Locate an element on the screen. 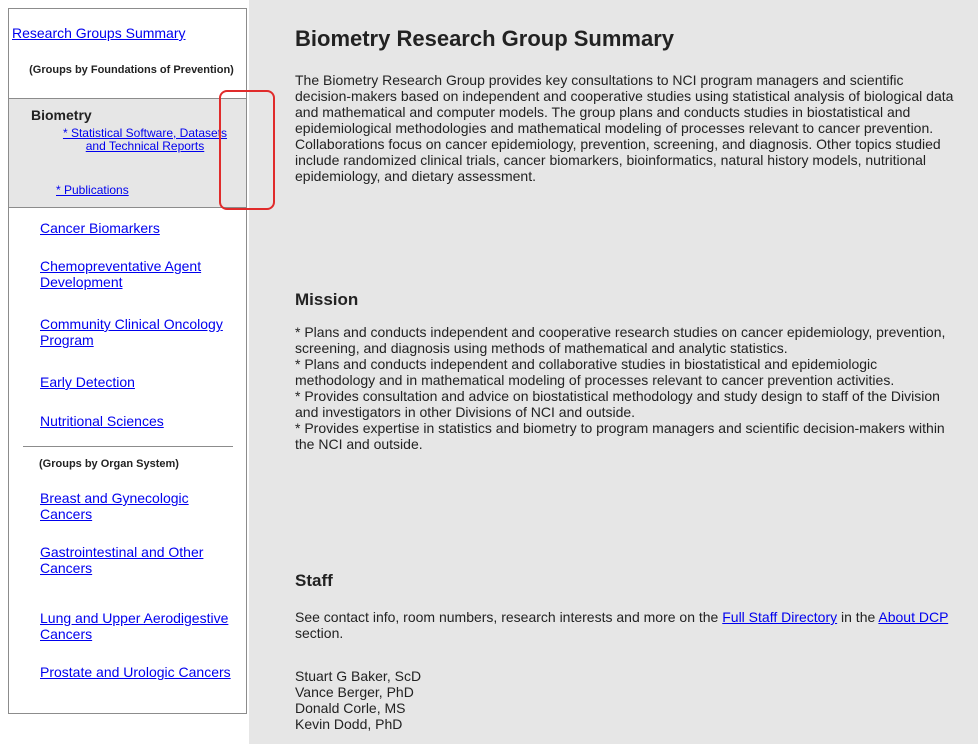  sidebar-link-cancer-biomarkers: Cancer Biomarkers is located at coordinates (140, 228).